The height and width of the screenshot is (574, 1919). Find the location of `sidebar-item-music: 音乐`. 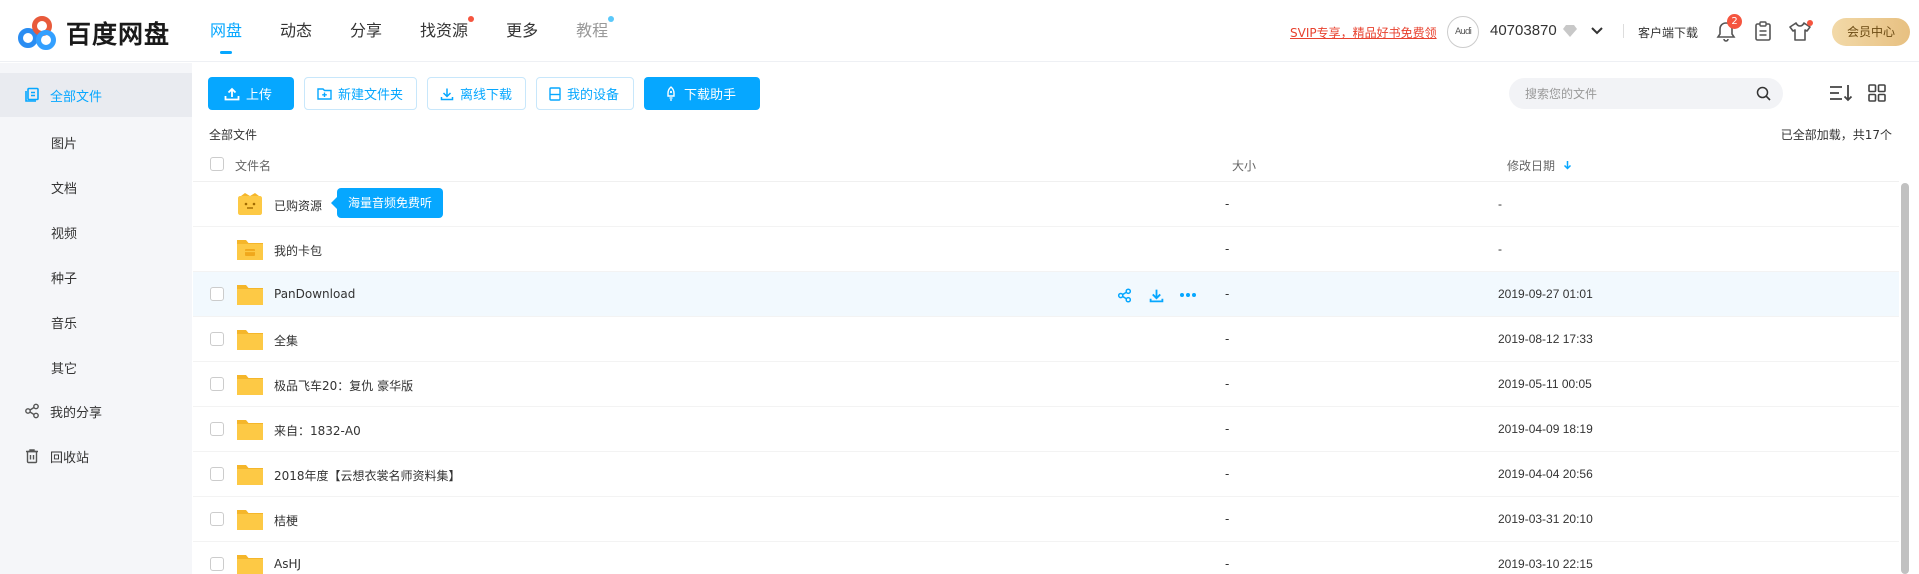

sidebar-item-music: 音乐 is located at coordinates (64, 322).